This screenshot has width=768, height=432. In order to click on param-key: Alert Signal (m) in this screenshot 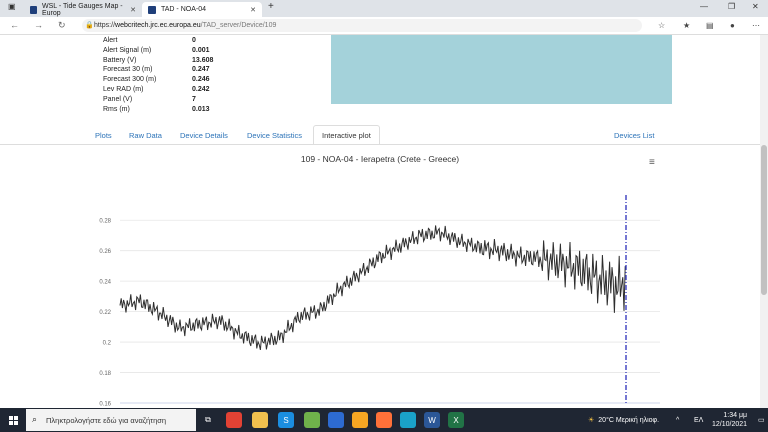, I will do `click(127, 50)`.